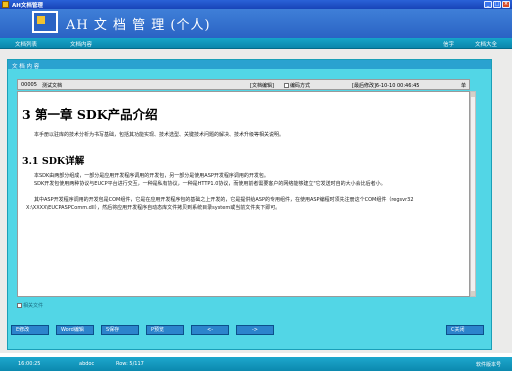 The width and height of the screenshot is (512, 371). Describe the element at coordinates (81, 44) in the screenshot. I see `menu-doc-content: 文档内容` at that location.